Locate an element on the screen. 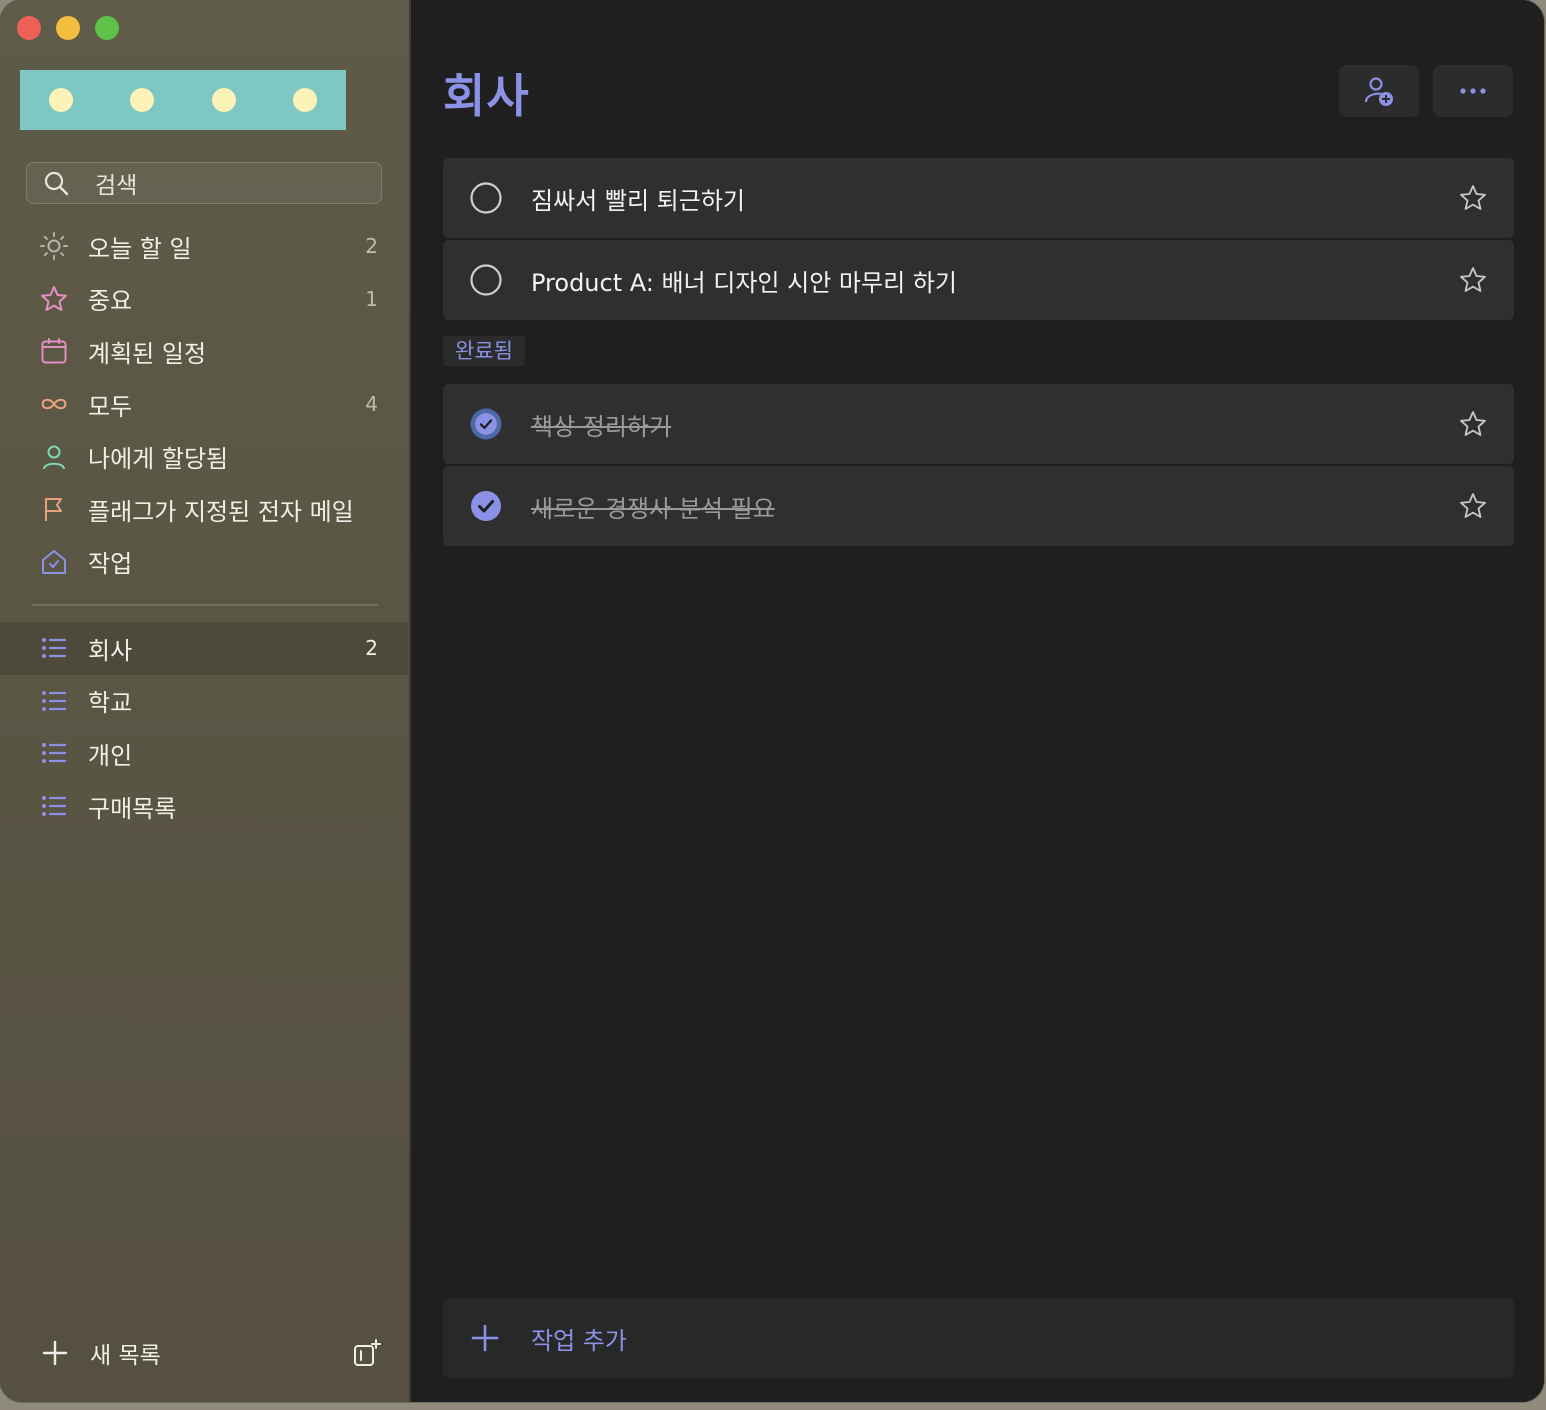 Image resolution: width=1546 pixels, height=1410 pixels. sidebar-item-assigned: 나에게 할당됨 is located at coordinates (204, 456).